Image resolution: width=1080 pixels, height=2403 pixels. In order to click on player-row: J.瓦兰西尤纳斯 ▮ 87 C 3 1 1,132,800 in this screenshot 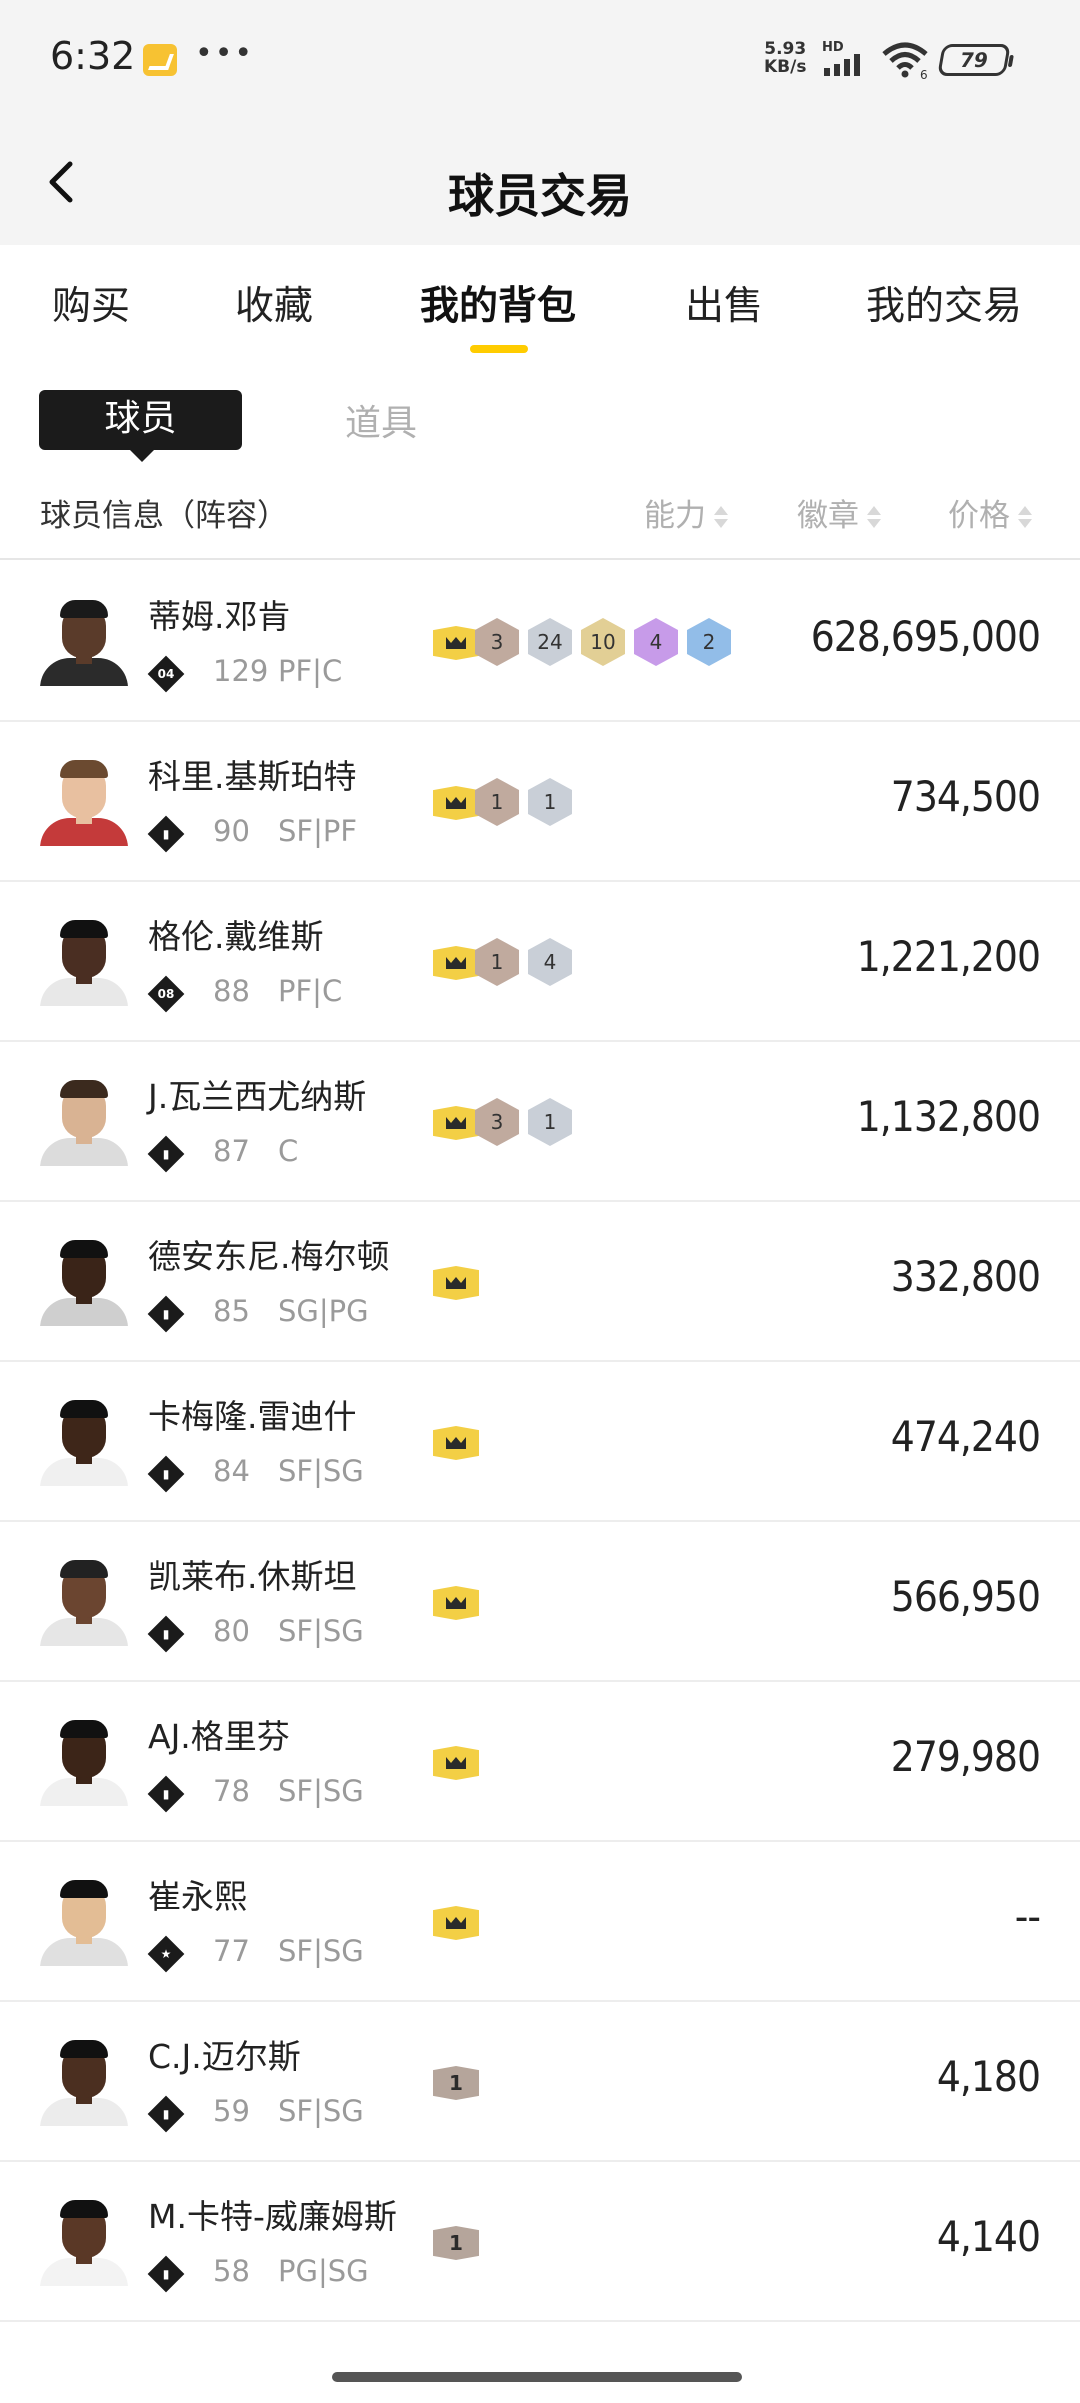, I will do `click(540, 1122)`.